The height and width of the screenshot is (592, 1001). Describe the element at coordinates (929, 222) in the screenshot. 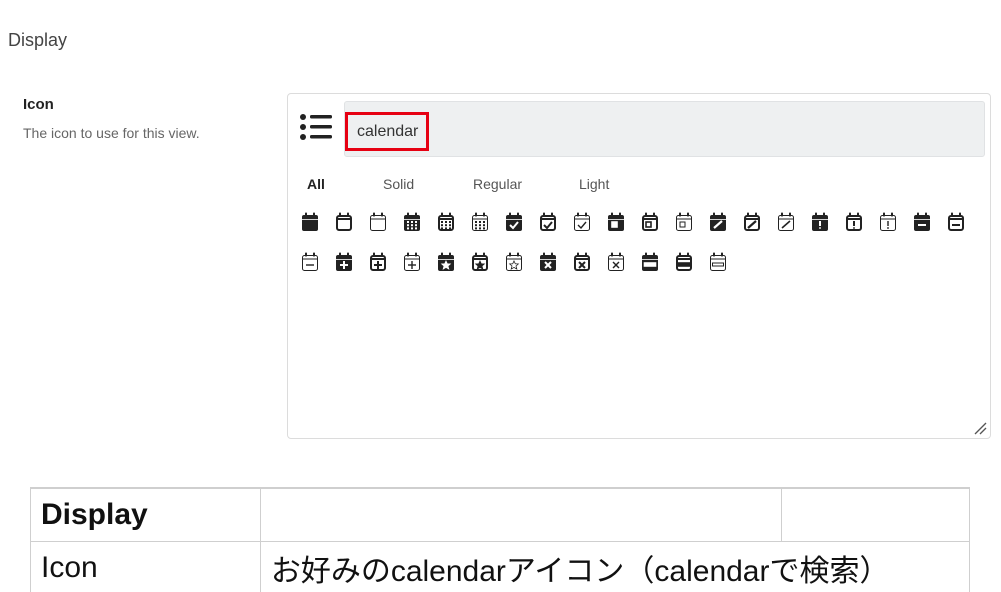

I see `calendar-minus-solid-icon` at that location.